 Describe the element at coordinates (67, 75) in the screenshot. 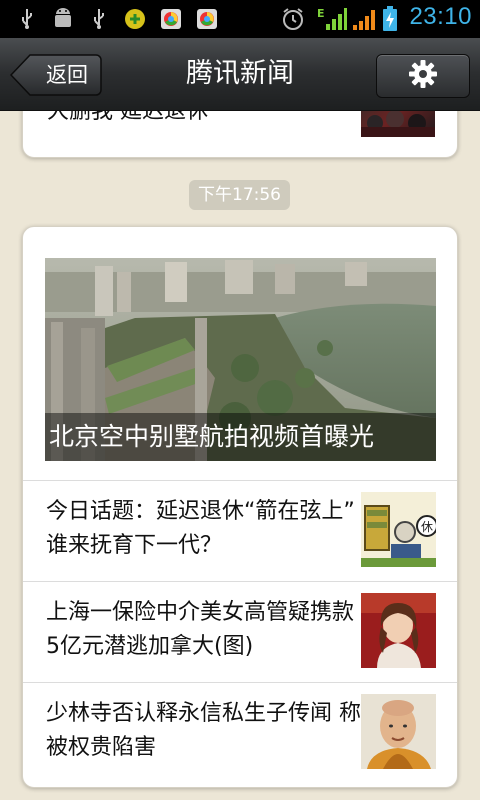

I see `back-button-label: 返回` at that location.